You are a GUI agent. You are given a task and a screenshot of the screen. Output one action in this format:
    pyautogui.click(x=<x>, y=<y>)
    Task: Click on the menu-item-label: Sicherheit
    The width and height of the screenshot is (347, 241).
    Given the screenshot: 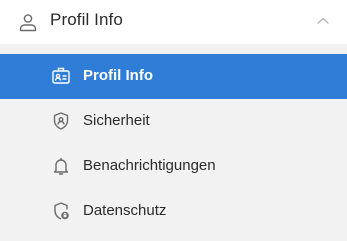 What is the action you would take?
    pyautogui.click(x=116, y=120)
    